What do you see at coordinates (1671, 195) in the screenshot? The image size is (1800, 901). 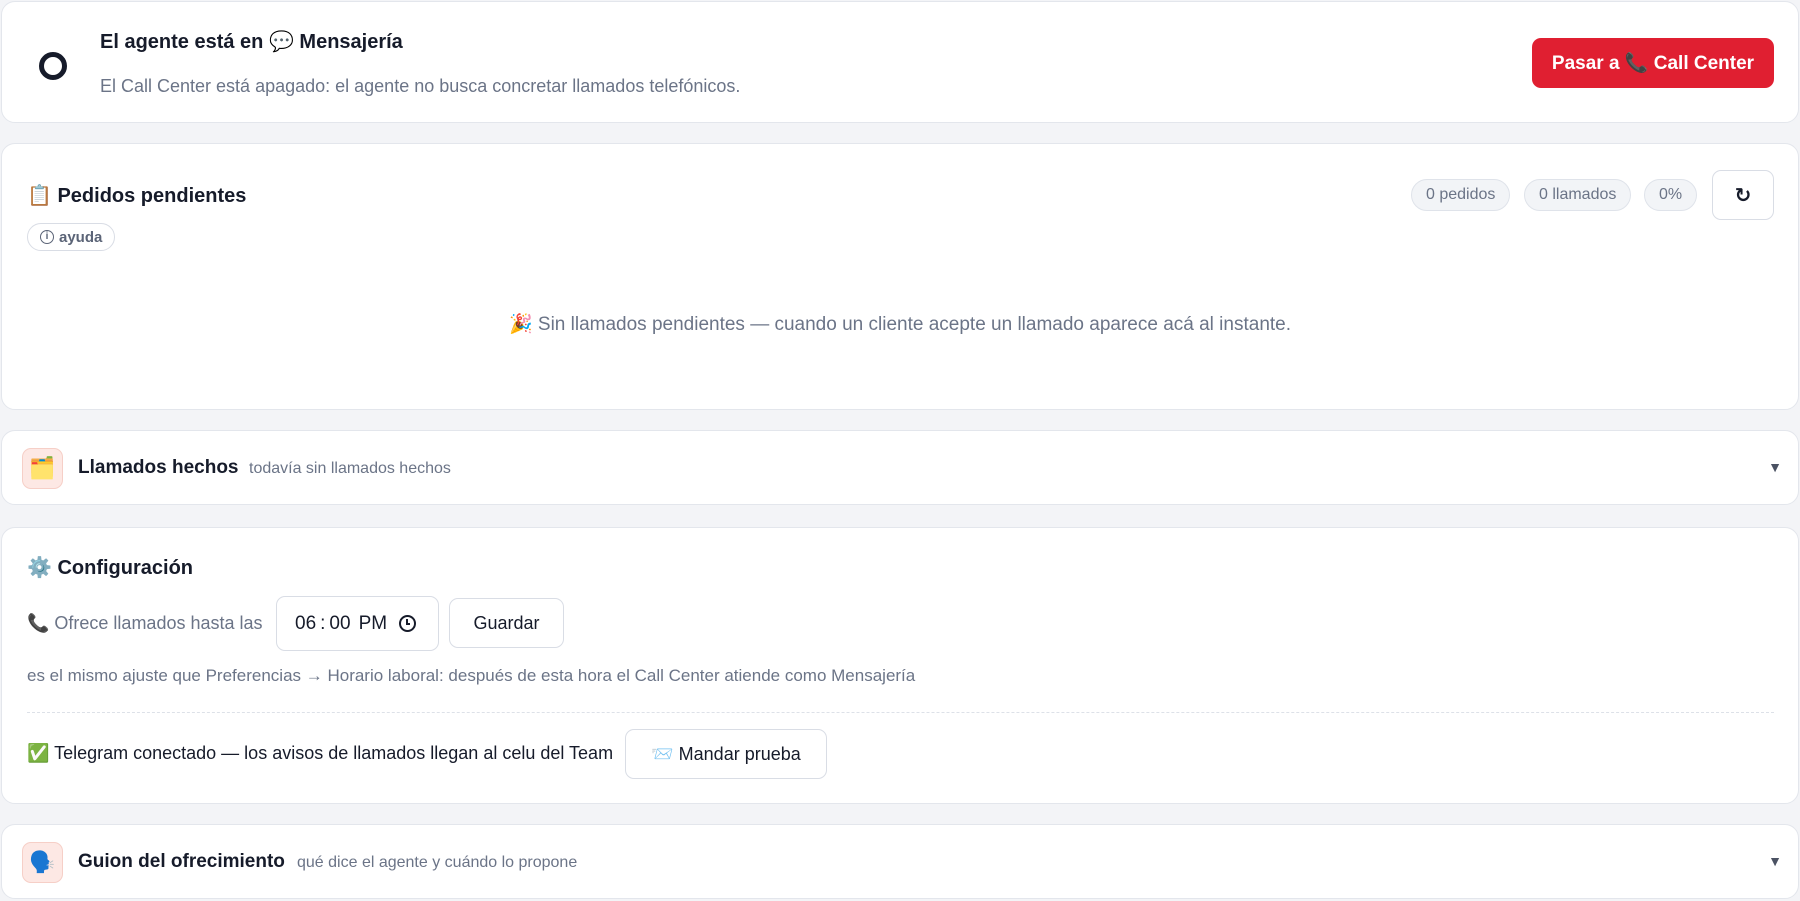 I see `percent-badge: 0%` at bounding box center [1671, 195].